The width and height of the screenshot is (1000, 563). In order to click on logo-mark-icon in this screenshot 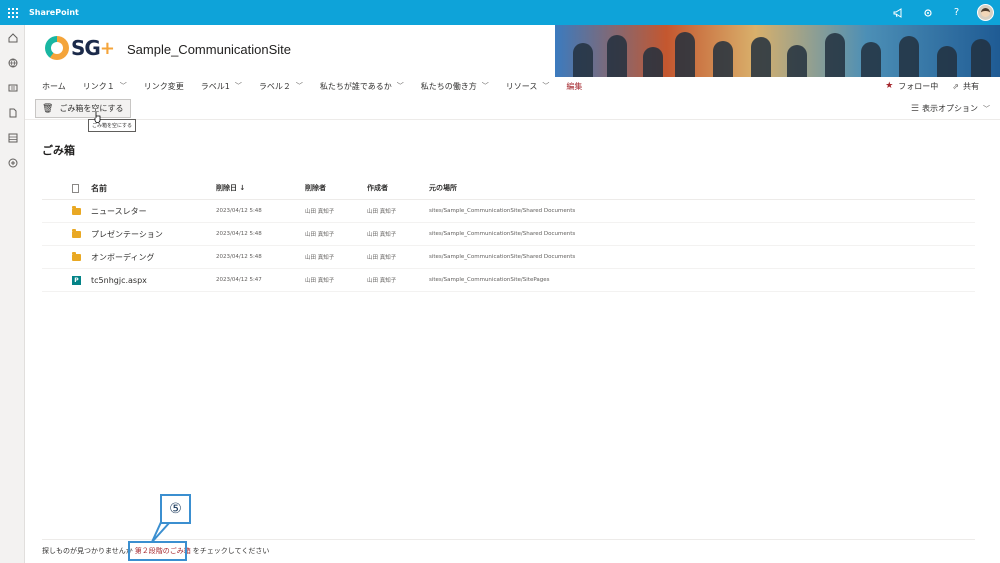, I will do `click(57, 48)`.